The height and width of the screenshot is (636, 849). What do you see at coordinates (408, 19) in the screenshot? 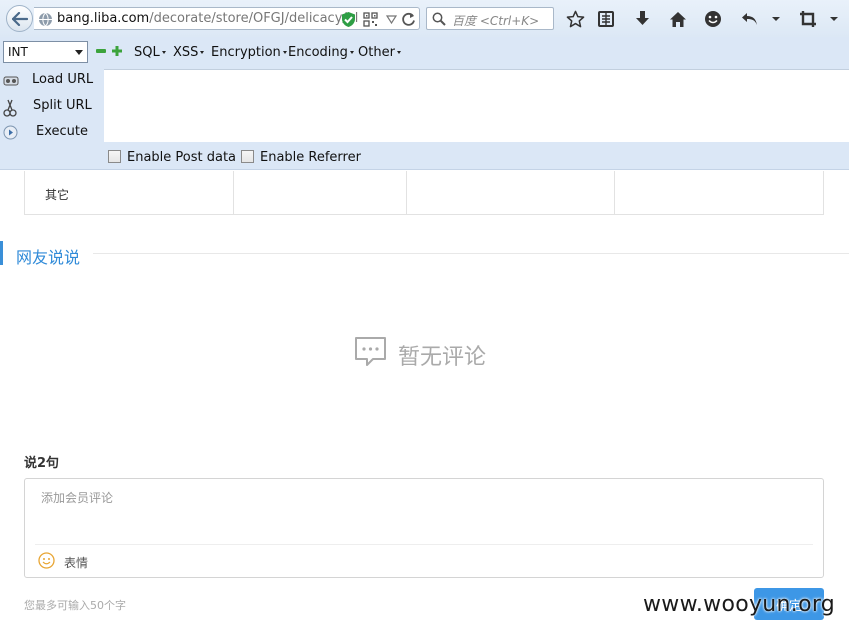
I see `reload-icon` at bounding box center [408, 19].